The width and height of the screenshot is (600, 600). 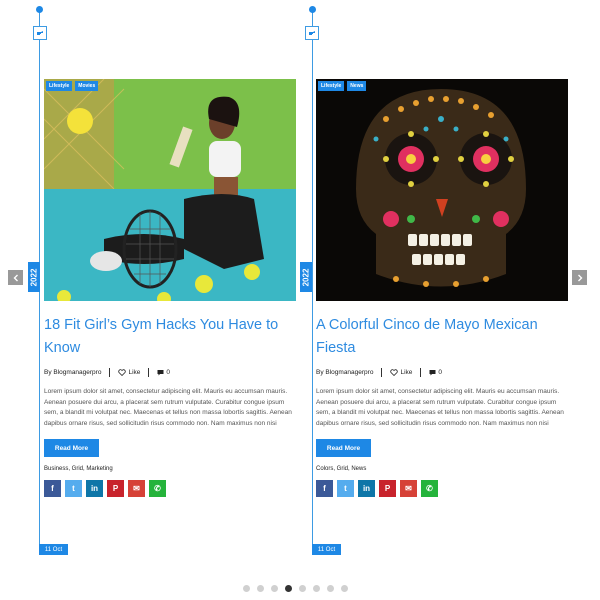 I want to click on next-arrow-button, so click(x=579, y=277).